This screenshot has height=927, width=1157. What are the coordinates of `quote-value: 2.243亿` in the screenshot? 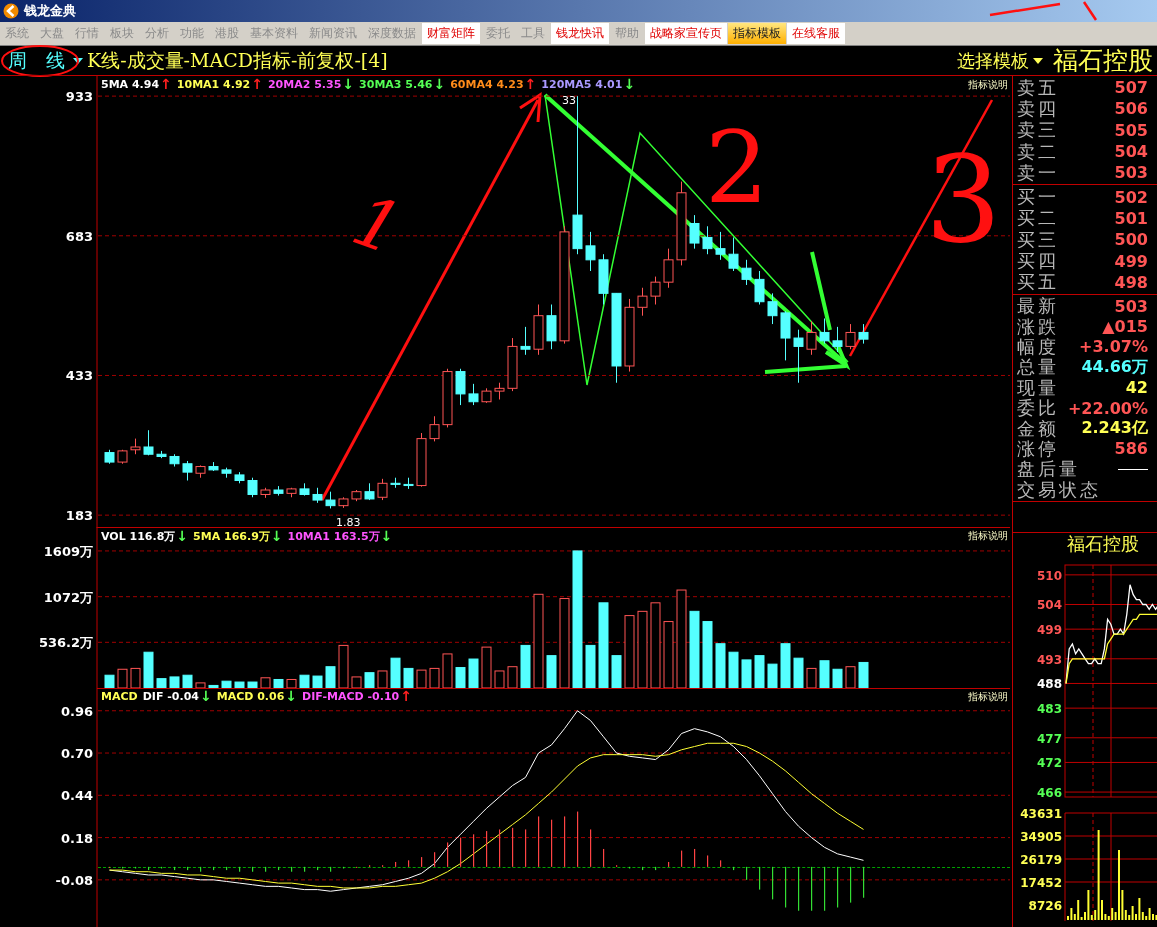 It's located at (1114, 428).